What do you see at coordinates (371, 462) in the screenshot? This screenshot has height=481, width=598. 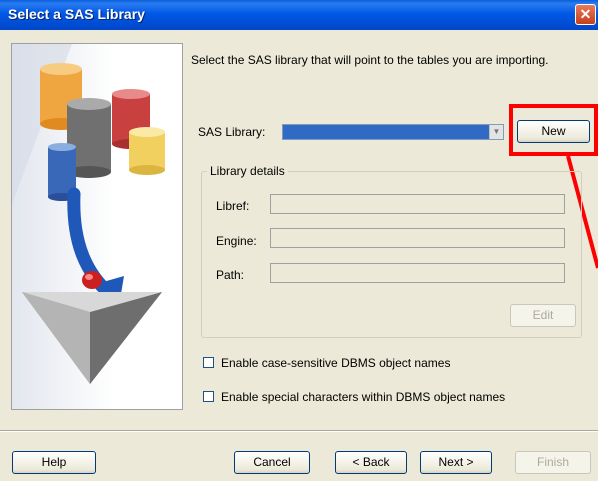 I see `back-button: < Back` at bounding box center [371, 462].